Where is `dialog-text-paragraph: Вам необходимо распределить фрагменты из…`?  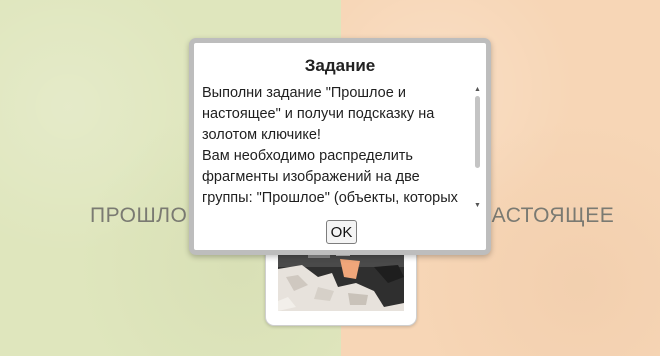
dialog-text-paragraph: Вам необходимо распределить фрагменты из… is located at coordinates (330, 177).